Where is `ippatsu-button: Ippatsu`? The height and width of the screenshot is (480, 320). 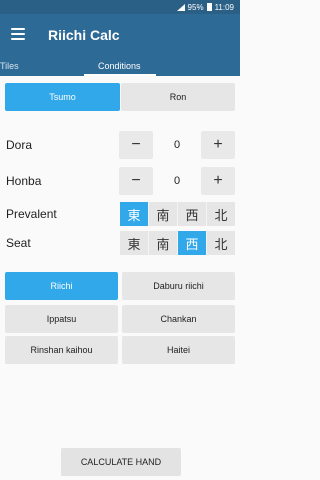 ippatsu-button: Ippatsu is located at coordinates (61, 319).